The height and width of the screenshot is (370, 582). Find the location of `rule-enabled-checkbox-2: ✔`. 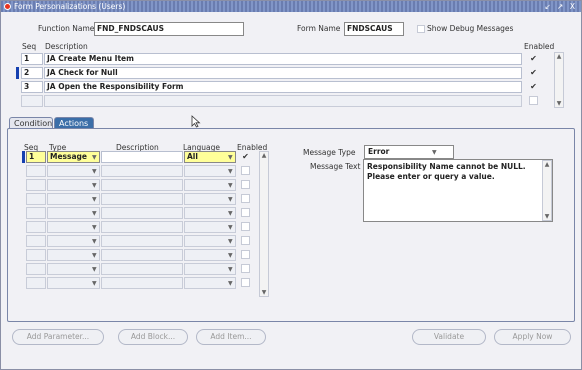

rule-enabled-checkbox-2: ✔ is located at coordinates (533, 72).